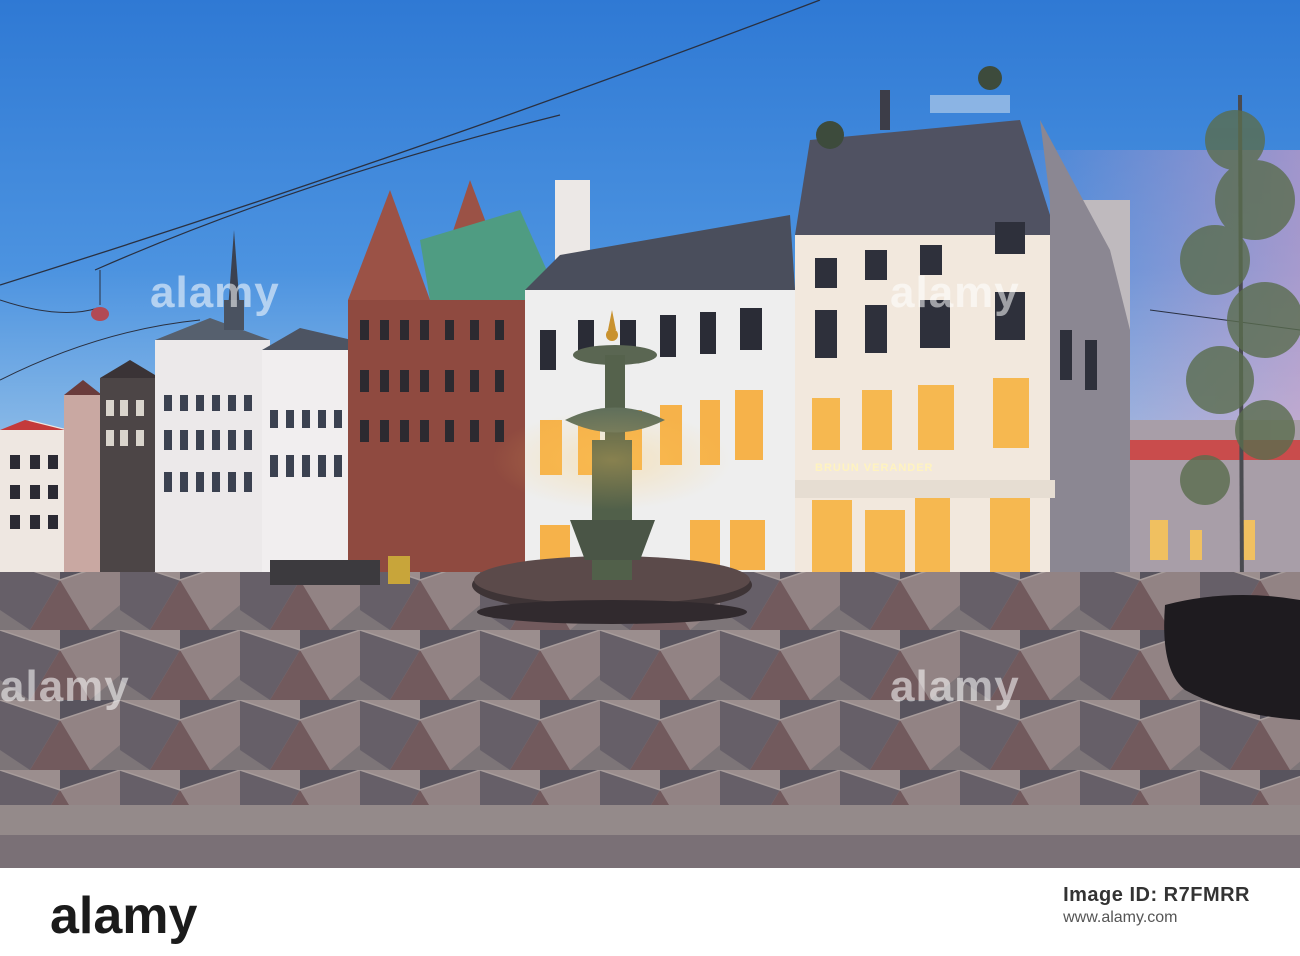 This screenshot has width=1300, height=956. Describe the element at coordinates (1156, 895) in the screenshot. I see `image-id: Image ID: R7FMRR` at that location.